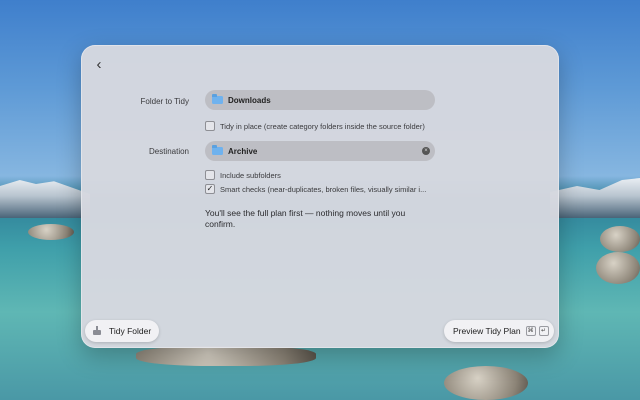 The height and width of the screenshot is (400, 640). Describe the element at coordinates (45, 199) in the screenshot. I see `mountain-left` at that location.